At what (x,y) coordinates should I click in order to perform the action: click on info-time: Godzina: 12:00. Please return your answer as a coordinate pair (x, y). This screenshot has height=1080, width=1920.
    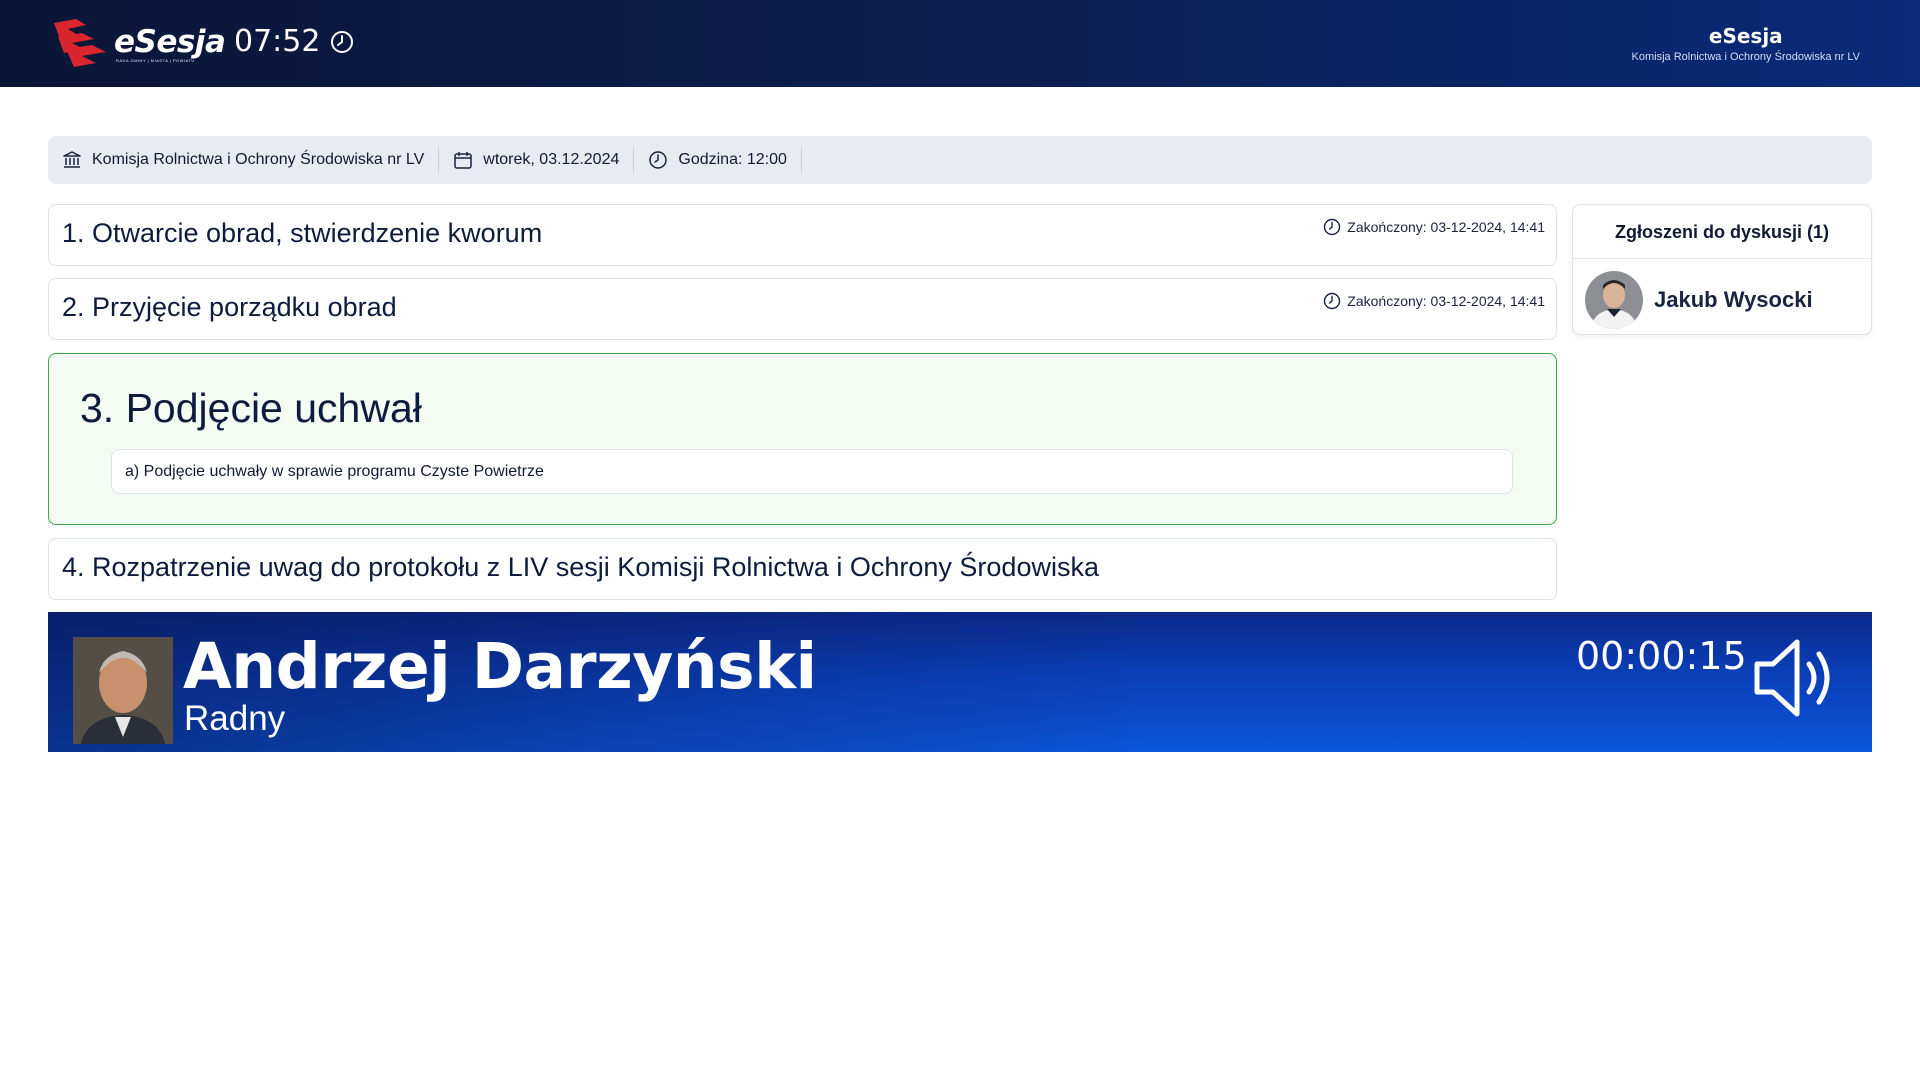
    Looking at the image, I should click on (718, 160).